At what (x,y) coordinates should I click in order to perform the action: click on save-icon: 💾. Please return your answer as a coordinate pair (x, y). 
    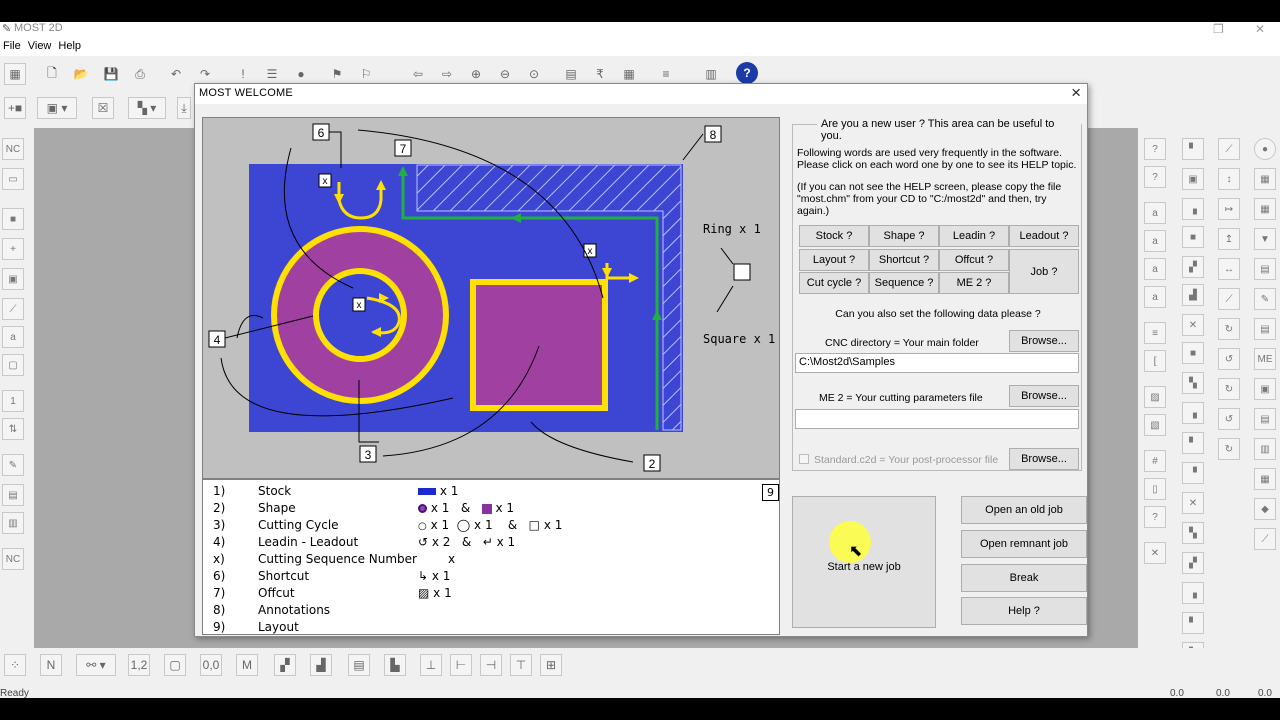
    Looking at the image, I should click on (111, 74).